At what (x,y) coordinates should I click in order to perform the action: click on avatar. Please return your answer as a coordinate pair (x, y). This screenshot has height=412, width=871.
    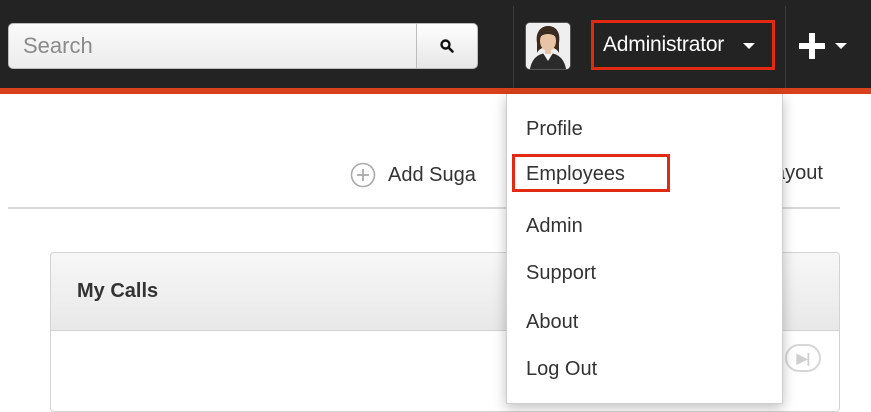
    Looking at the image, I should click on (548, 46).